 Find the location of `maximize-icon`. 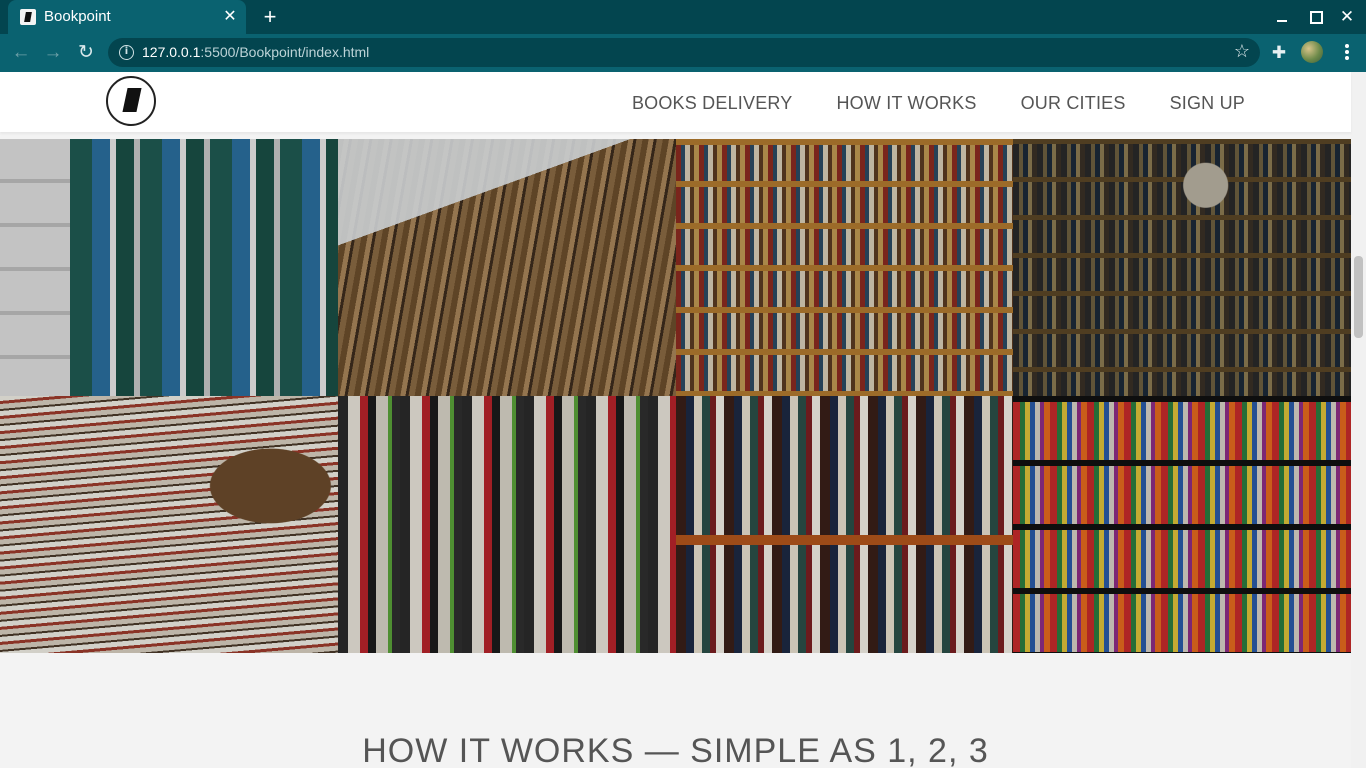

maximize-icon is located at coordinates (1314, 16).